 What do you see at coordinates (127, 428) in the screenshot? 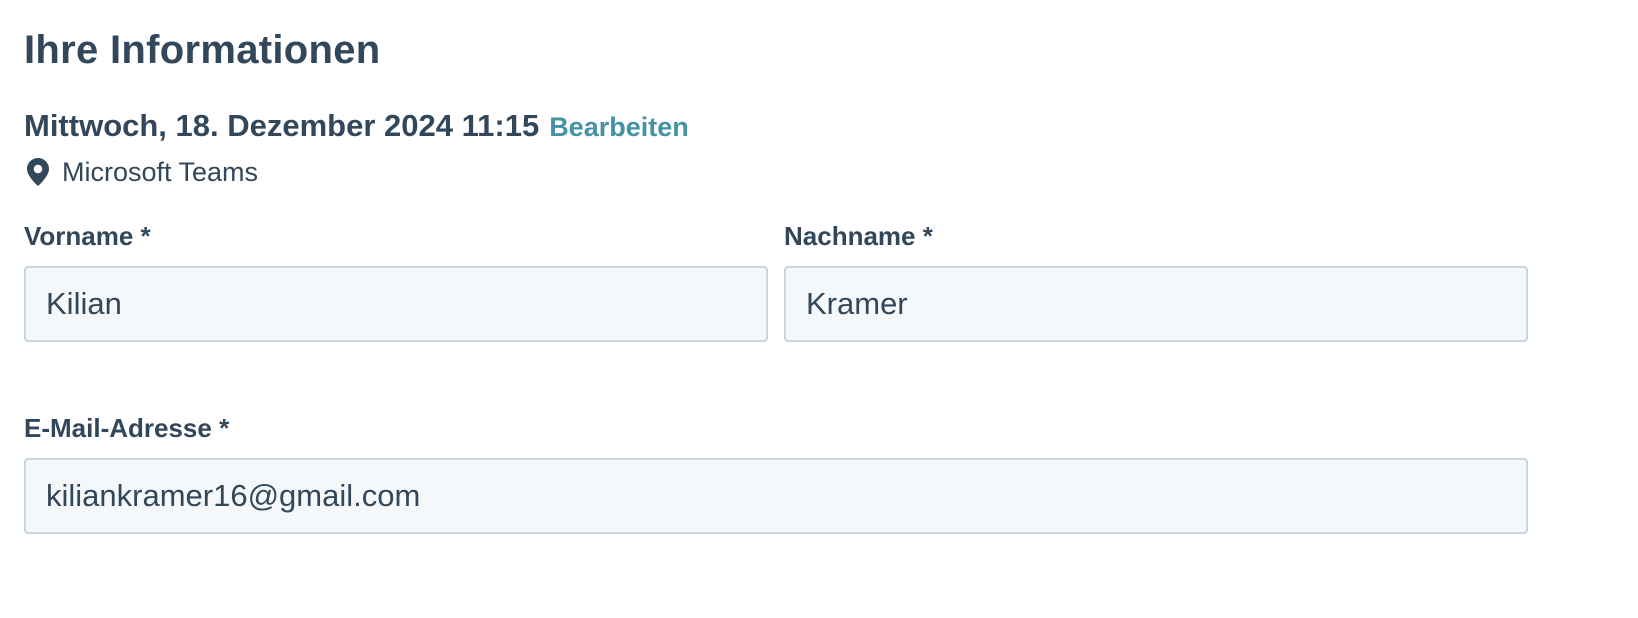
I see `email-label: E-Mail-Adresse *` at bounding box center [127, 428].